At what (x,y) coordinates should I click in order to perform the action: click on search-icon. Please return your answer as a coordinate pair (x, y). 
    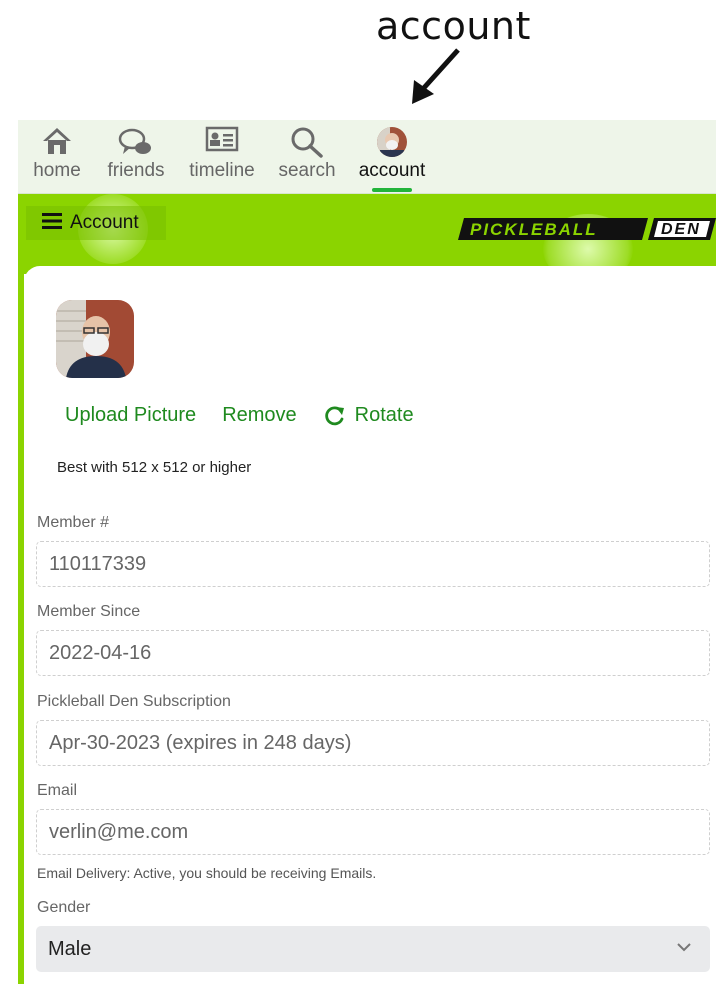
    Looking at the image, I should click on (307, 144).